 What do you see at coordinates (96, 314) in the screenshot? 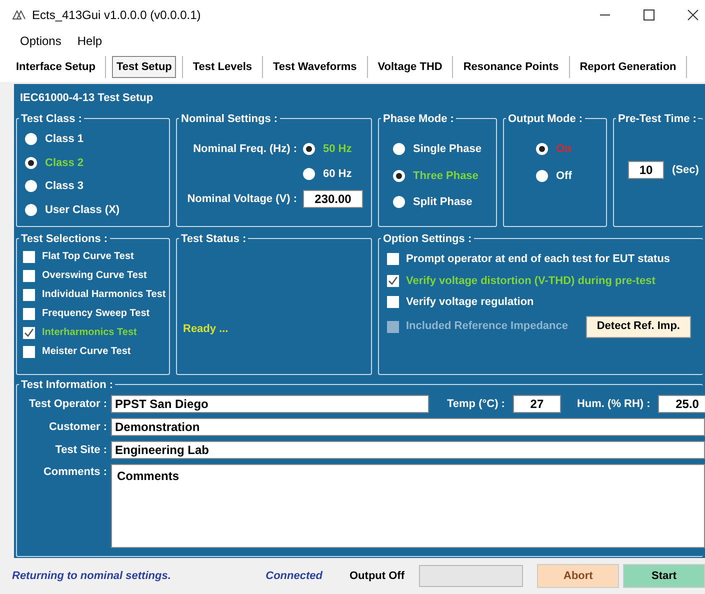
I see `checkbox-label: Frequency Sweep Test` at bounding box center [96, 314].